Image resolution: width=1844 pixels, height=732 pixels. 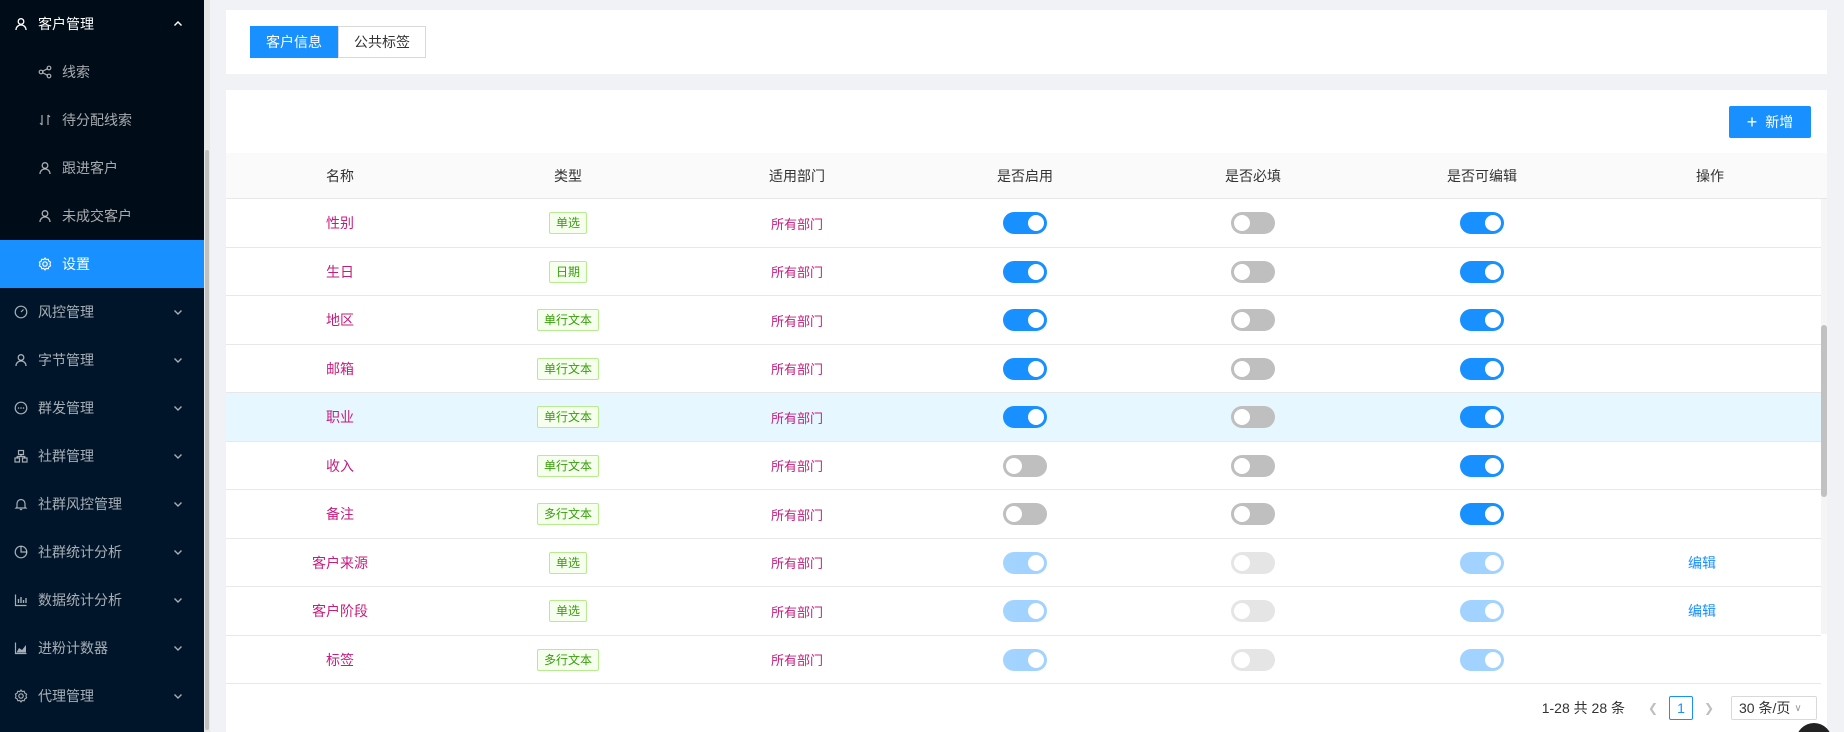 What do you see at coordinates (21, 408) in the screenshot?
I see `message-icon` at bounding box center [21, 408].